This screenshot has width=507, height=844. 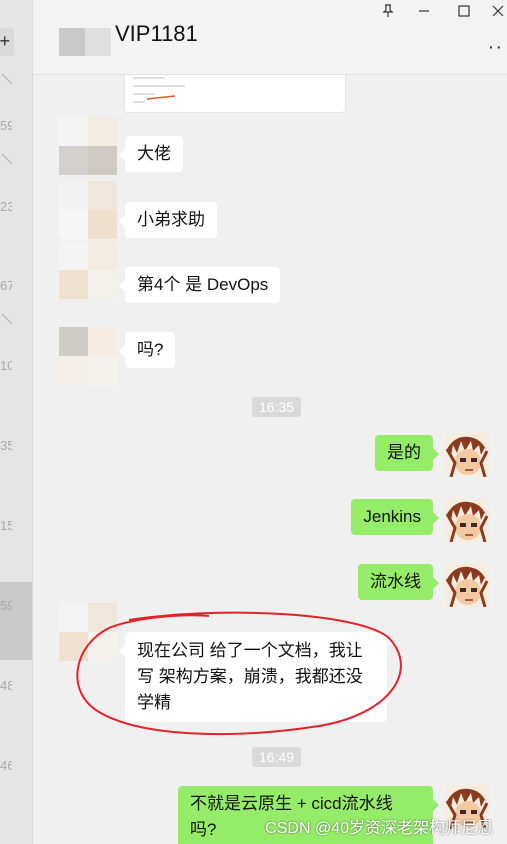 What do you see at coordinates (156, 33) in the screenshot?
I see `chat-title: VIP1181` at bounding box center [156, 33].